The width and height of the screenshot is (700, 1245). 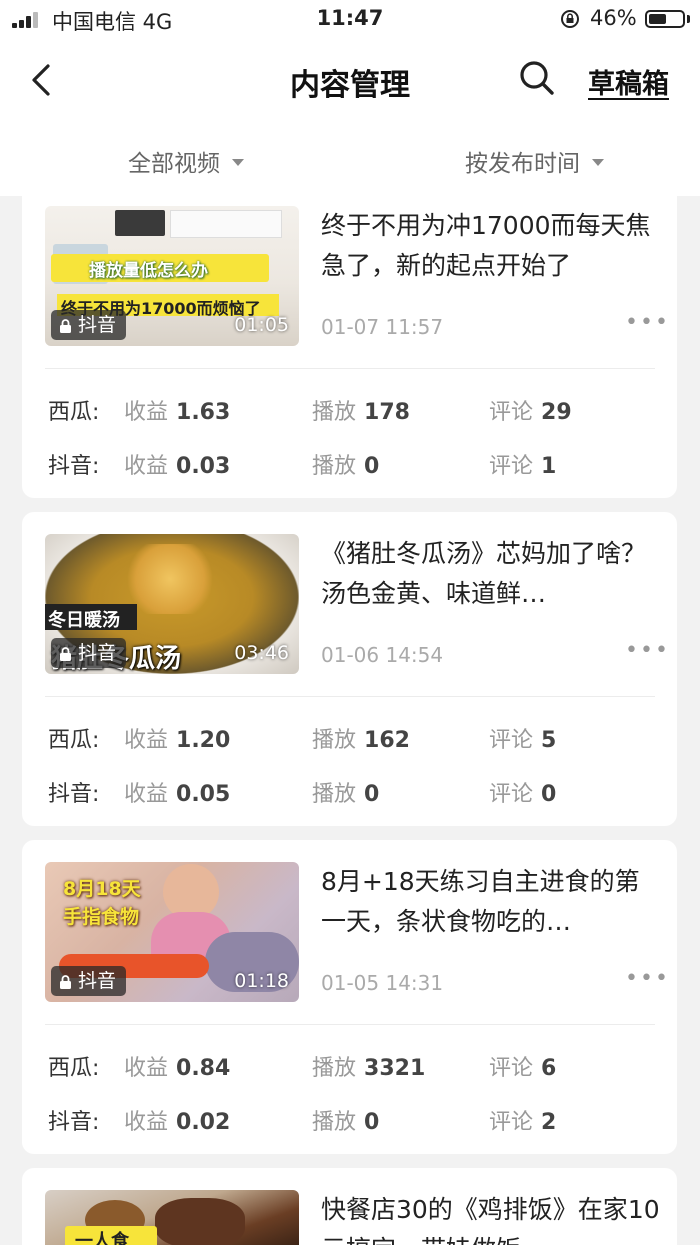 I want to click on video-duration: 01:05, so click(x=261, y=325).